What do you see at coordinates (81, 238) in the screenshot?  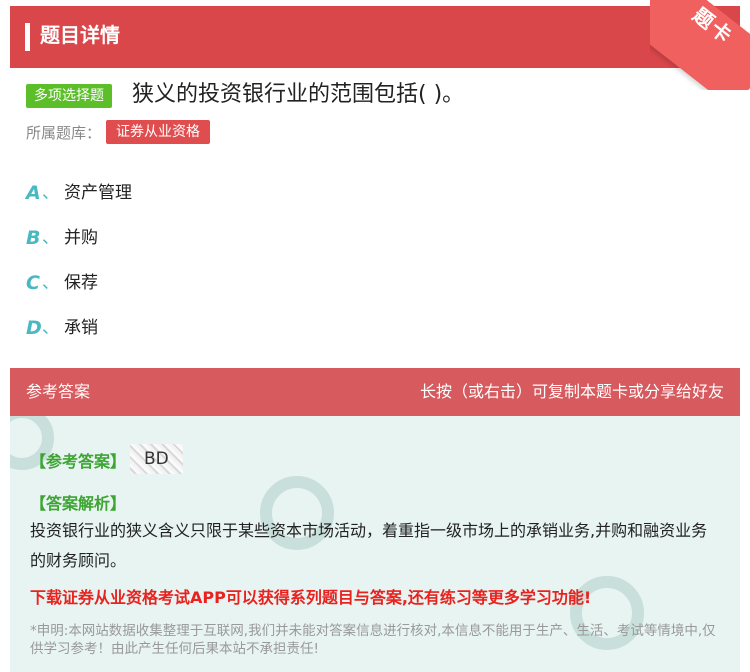 I see `option-text: 并购` at bounding box center [81, 238].